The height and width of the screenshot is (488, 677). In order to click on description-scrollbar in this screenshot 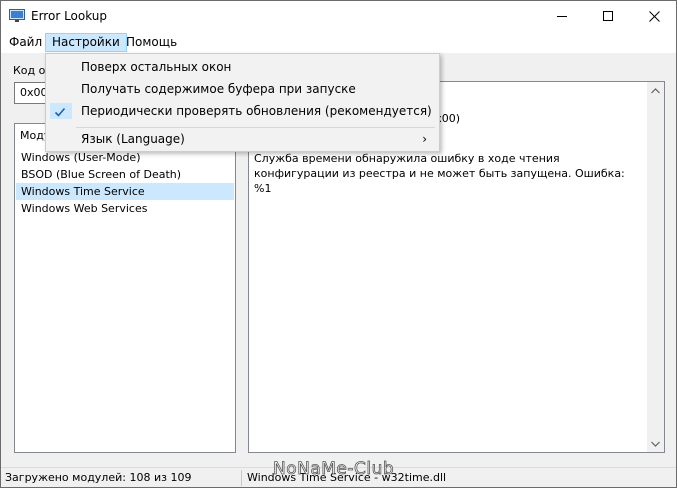, I will do `click(655, 267)`.